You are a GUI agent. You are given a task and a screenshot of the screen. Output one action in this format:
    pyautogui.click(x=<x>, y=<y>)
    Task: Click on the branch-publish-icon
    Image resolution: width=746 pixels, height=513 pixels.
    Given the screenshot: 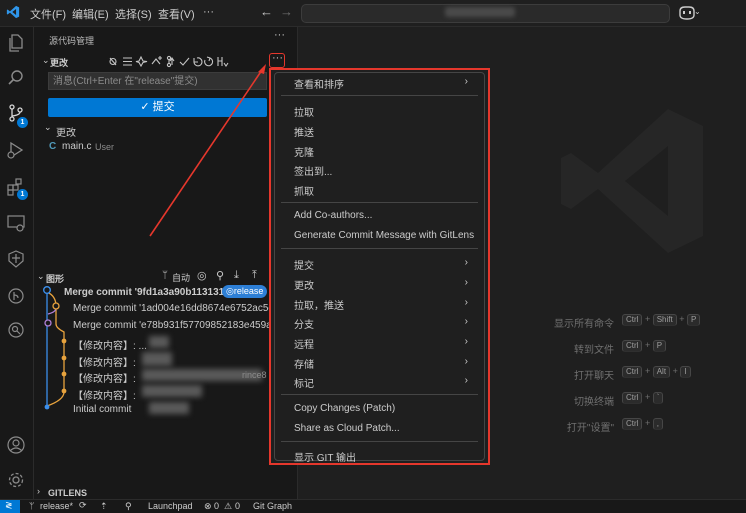 What is the action you would take?
    pyautogui.click(x=170, y=61)
    